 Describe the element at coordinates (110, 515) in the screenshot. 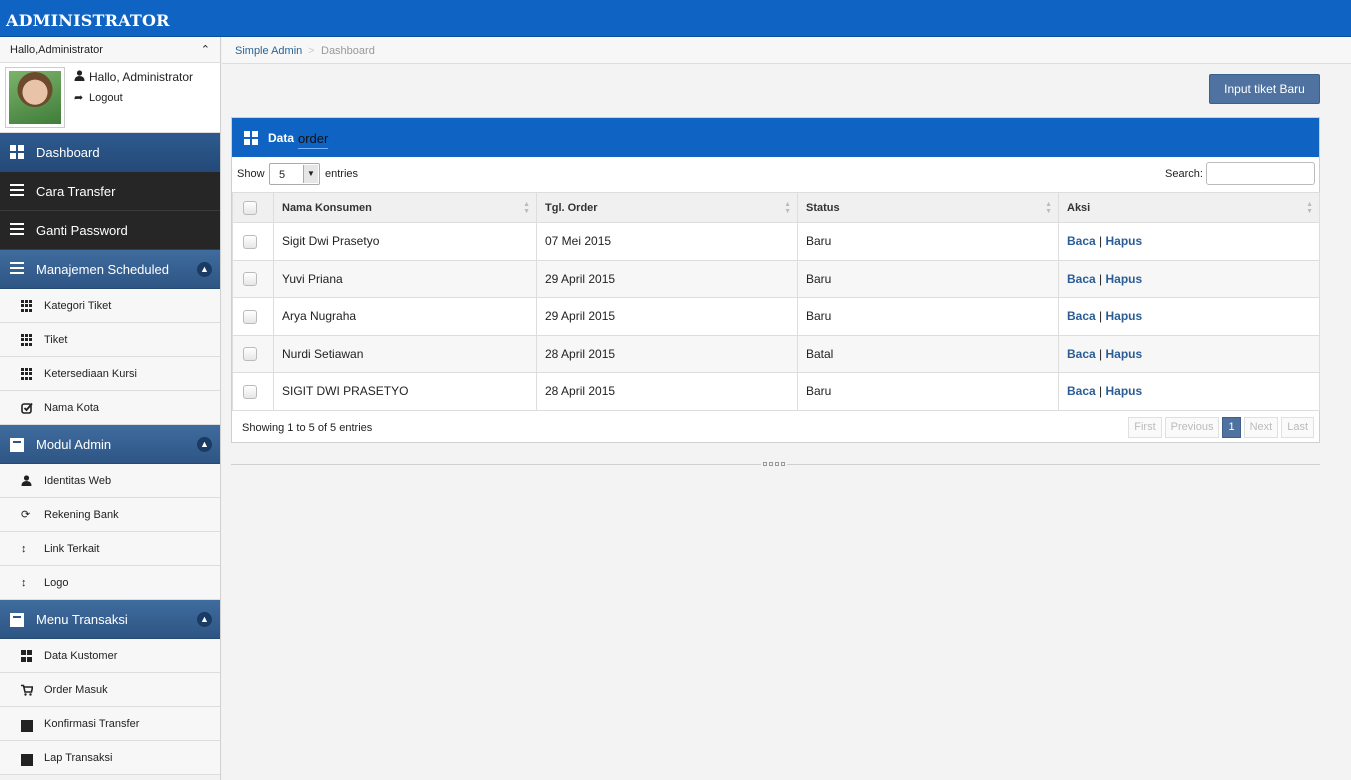

I see `sidebar-item-rekening-bank: ⟳ Rekening Bank` at that location.